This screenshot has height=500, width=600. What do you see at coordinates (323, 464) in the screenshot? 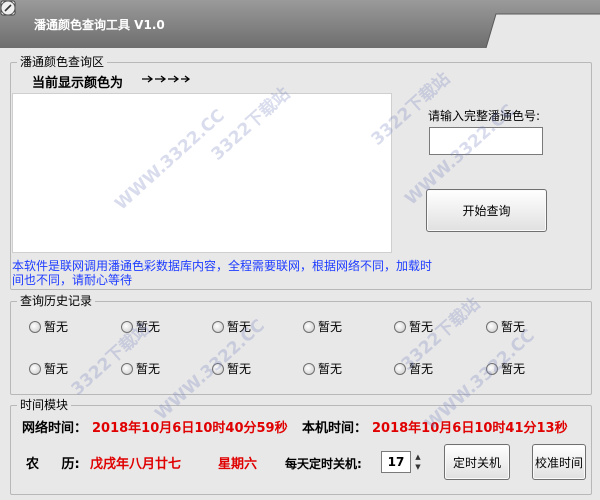
I see `daily-shutdown-label: 每天定时关机:` at bounding box center [323, 464].